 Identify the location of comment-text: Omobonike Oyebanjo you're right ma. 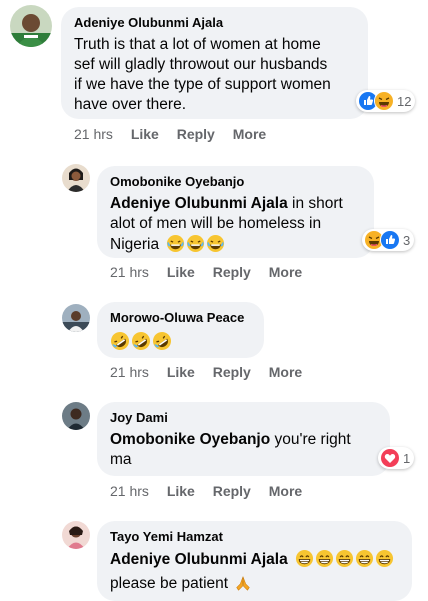
(245, 450).